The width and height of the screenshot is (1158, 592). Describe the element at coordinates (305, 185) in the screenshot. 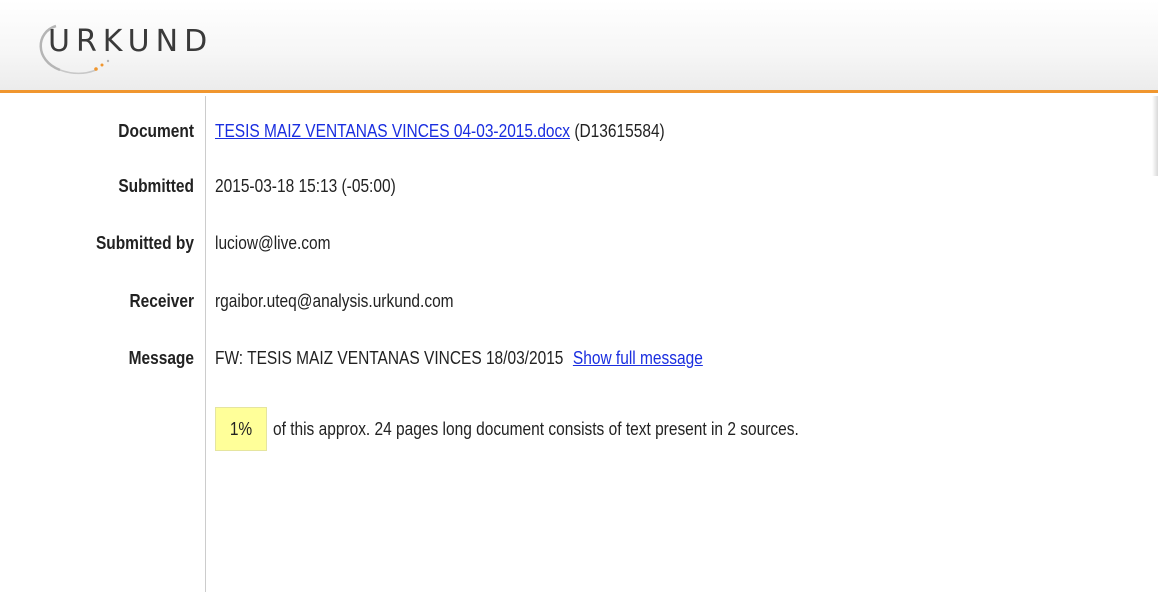

I see `submitted-value: 2015-03-18 15:13 (-05:00)` at that location.